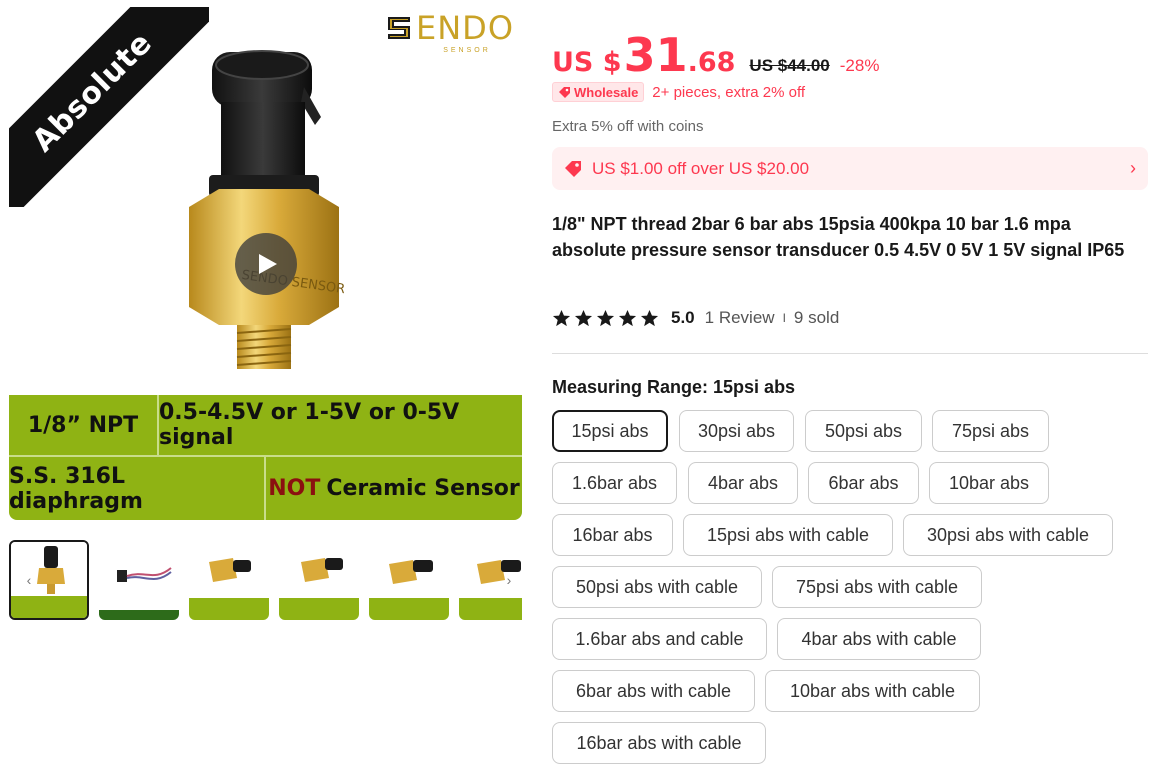 The image size is (1151, 766). I want to click on rating-separator: I, so click(784, 318).